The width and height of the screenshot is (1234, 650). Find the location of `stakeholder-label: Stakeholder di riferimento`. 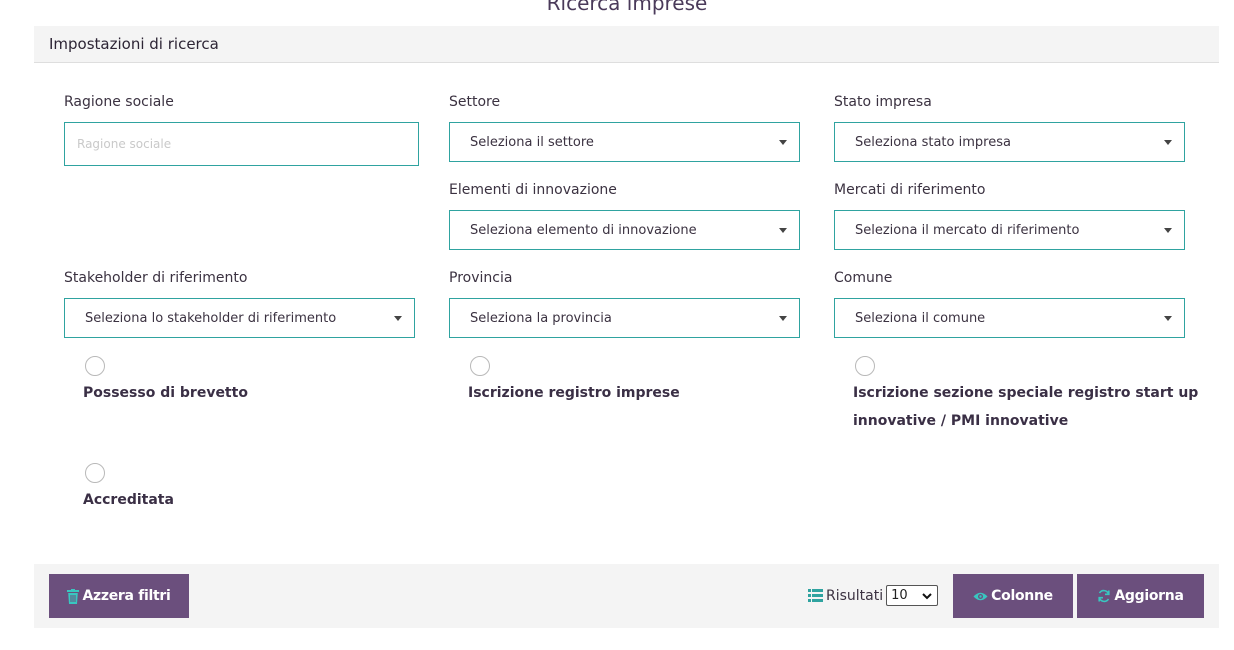

stakeholder-label: Stakeholder di riferimento is located at coordinates (156, 278).